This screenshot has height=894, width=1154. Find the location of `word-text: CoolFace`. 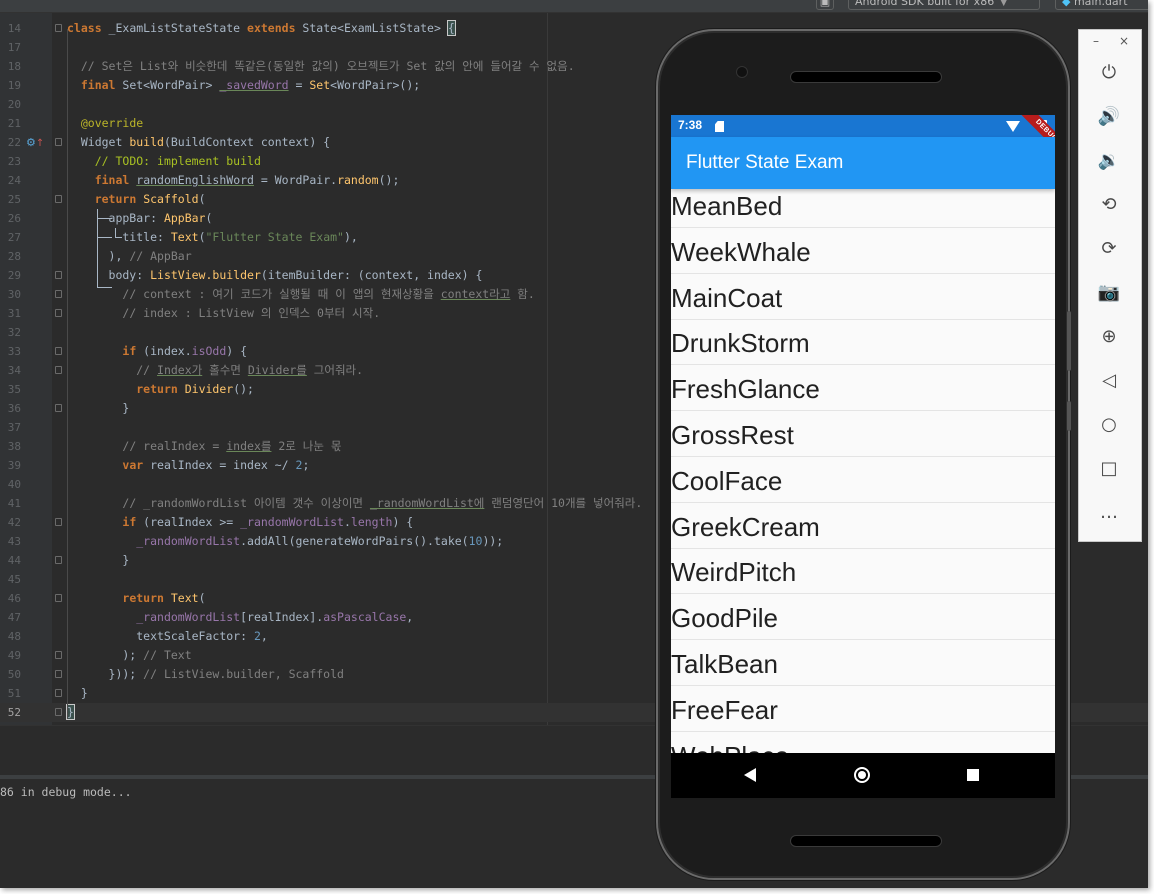

word-text: CoolFace is located at coordinates (727, 480).